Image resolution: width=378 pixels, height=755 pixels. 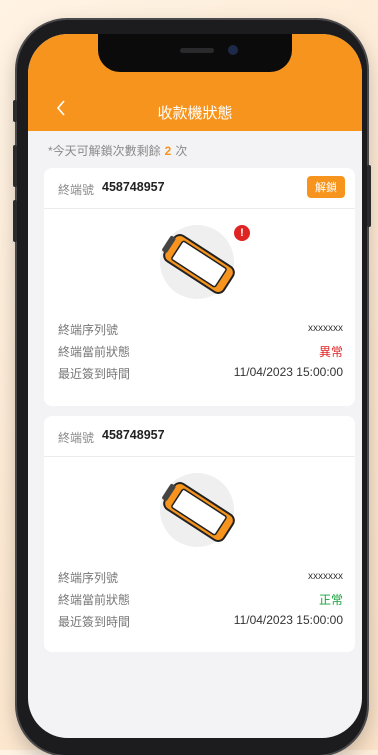 I want to click on phone-notch, so click(x=195, y=53).